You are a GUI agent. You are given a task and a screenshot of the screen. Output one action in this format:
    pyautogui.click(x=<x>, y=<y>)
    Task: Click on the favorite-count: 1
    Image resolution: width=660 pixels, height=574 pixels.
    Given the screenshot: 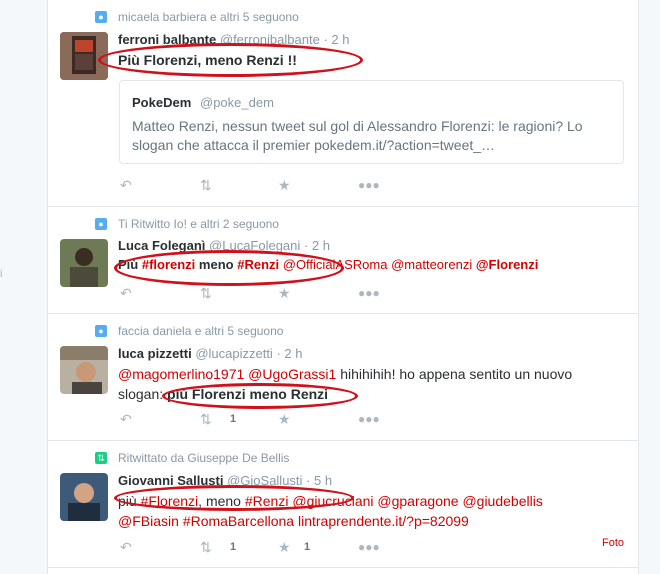 What is the action you would take?
    pyautogui.click(x=307, y=547)
    